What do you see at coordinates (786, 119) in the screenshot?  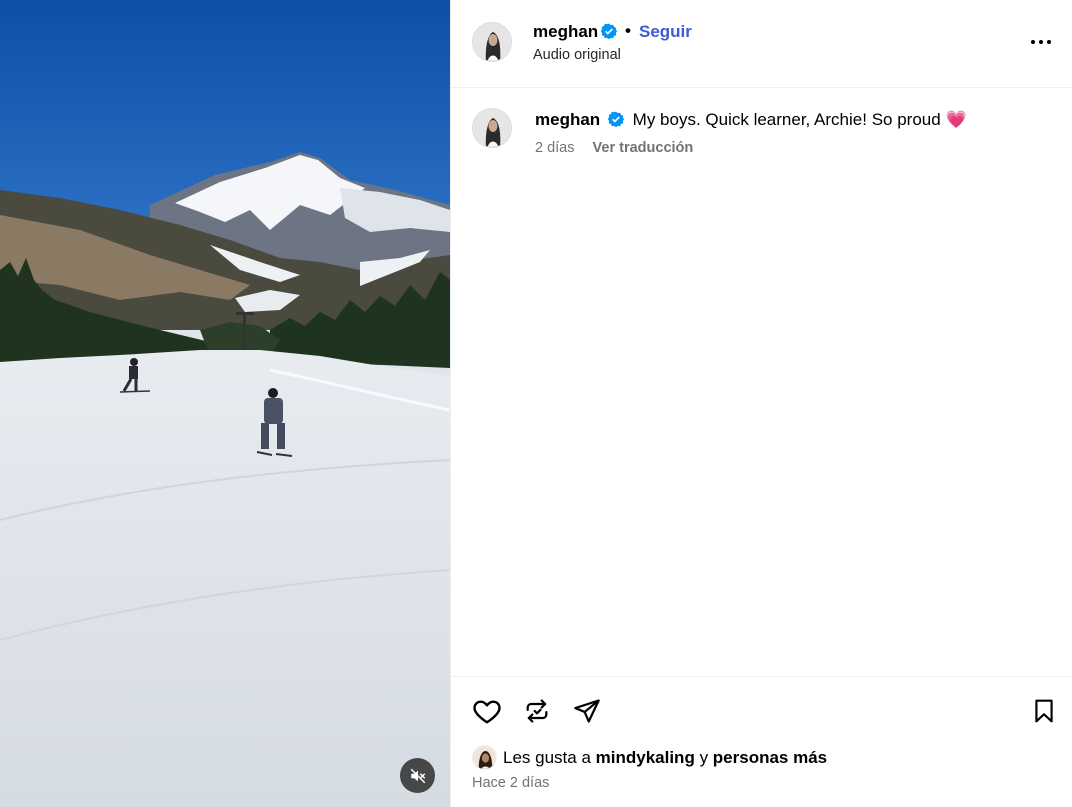 I see `caption-text: My boys. Quick learner, Archie! So proud` at bounding box center [786, 119].